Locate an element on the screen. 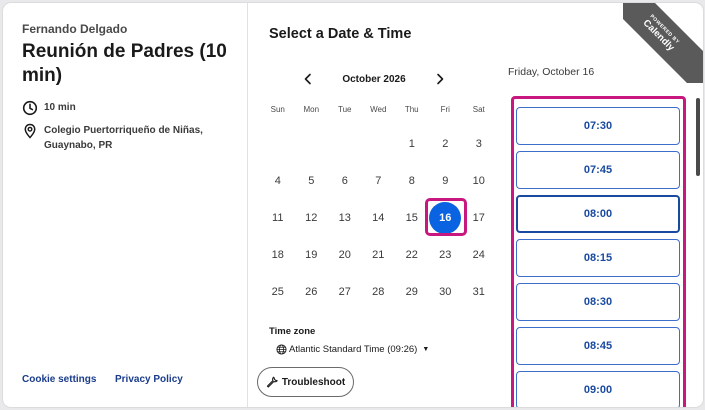 The image size is (705, 410). troubleshoot-button: Troubleshoot is located at coordinates (305, 382).